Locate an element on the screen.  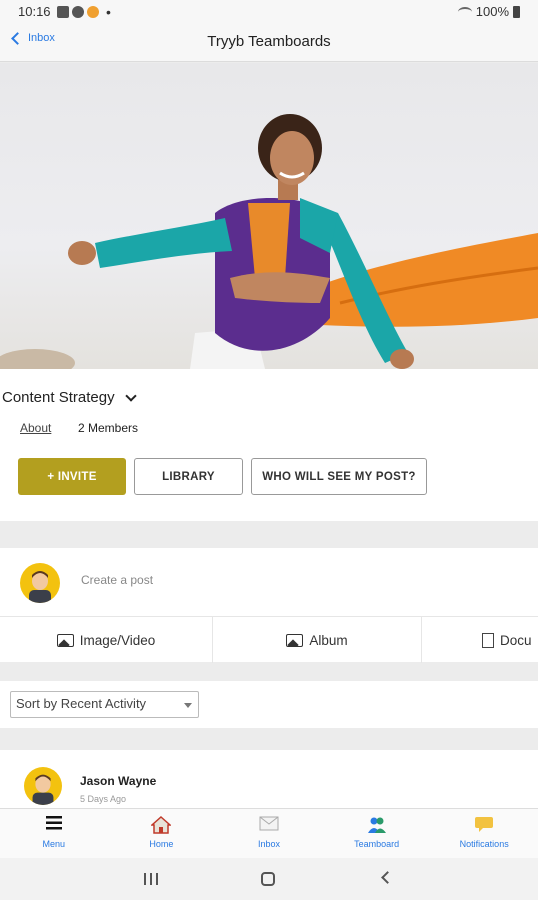
media-label: Docu is located at coordinates (516, 640).